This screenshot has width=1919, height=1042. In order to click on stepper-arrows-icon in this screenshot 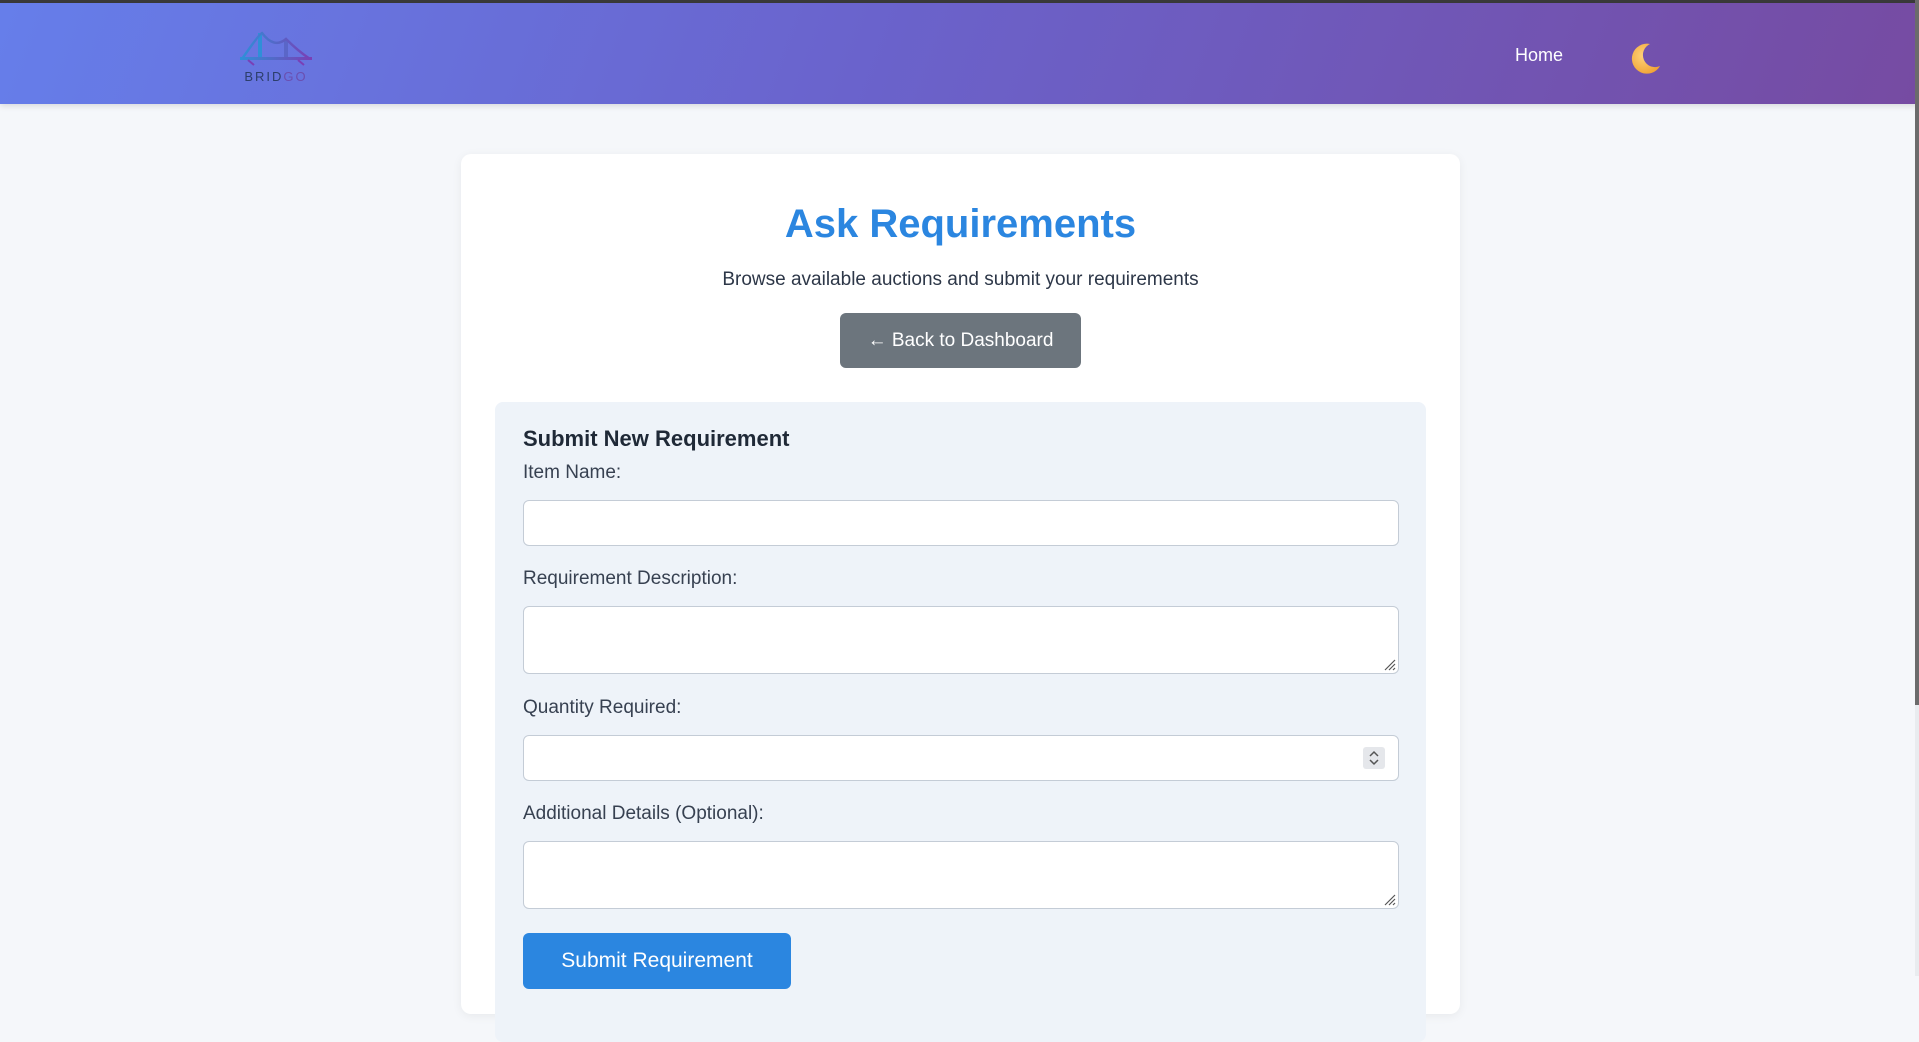, I will do `click(1374, 758)`.